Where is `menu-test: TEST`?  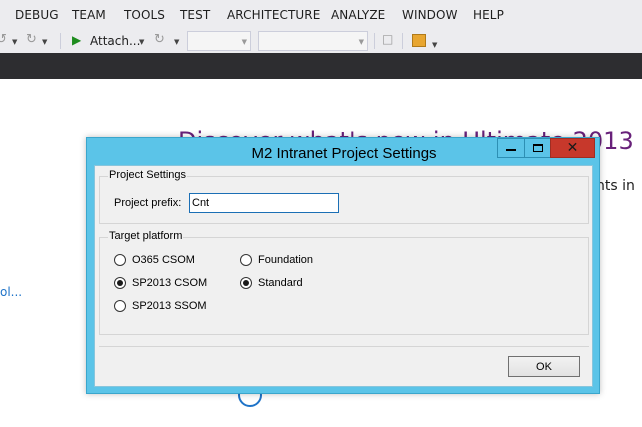 menu-test: TEST is located at coordinates (195, 15).